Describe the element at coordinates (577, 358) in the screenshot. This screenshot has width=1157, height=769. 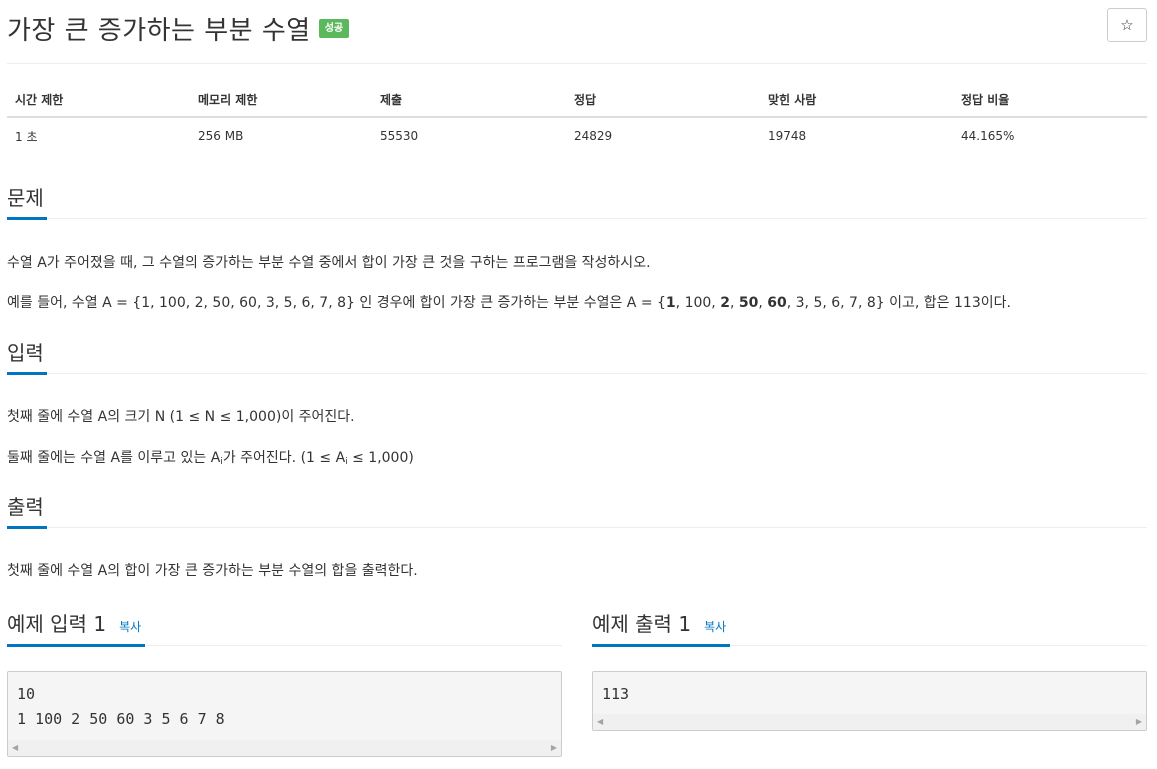
I see `input-section-header: 입력` at that location.